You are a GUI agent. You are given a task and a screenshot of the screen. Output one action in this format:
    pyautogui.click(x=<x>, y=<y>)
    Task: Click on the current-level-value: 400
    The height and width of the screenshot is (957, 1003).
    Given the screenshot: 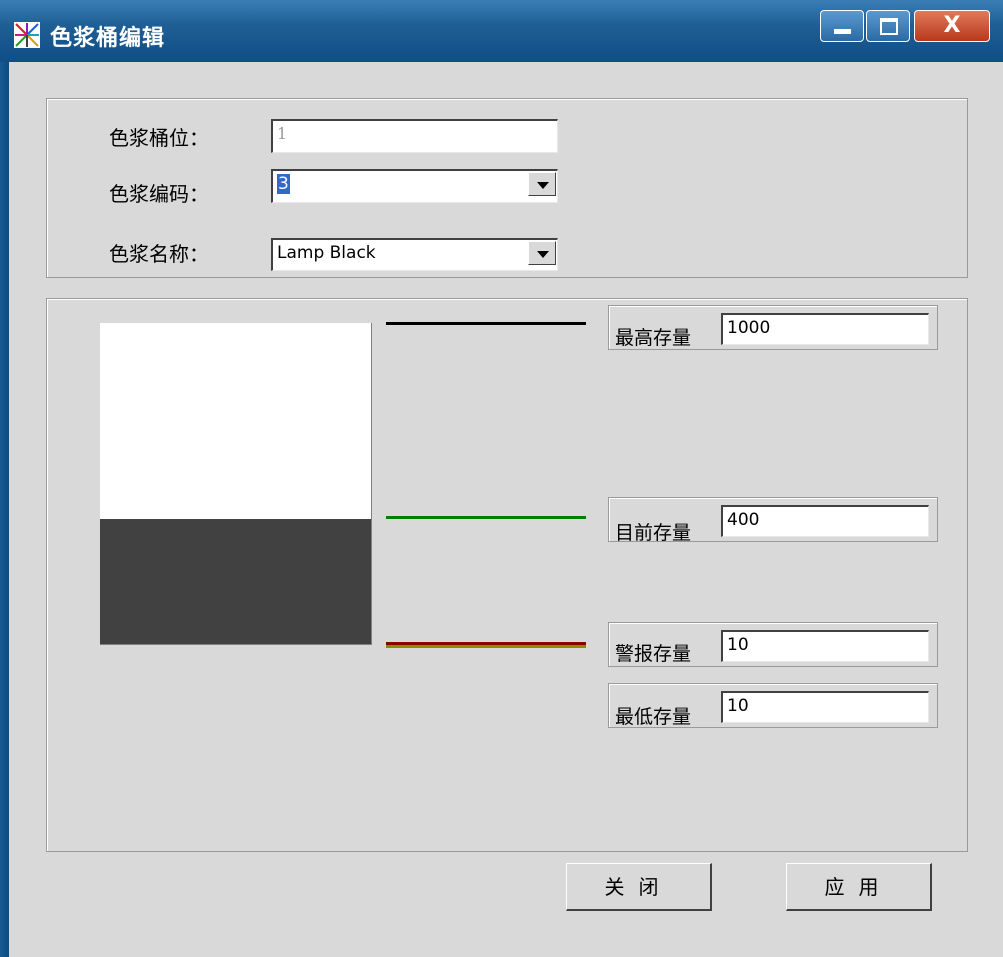 What is the action you would take?
    pyautogui.click(x=743, y=520)
    